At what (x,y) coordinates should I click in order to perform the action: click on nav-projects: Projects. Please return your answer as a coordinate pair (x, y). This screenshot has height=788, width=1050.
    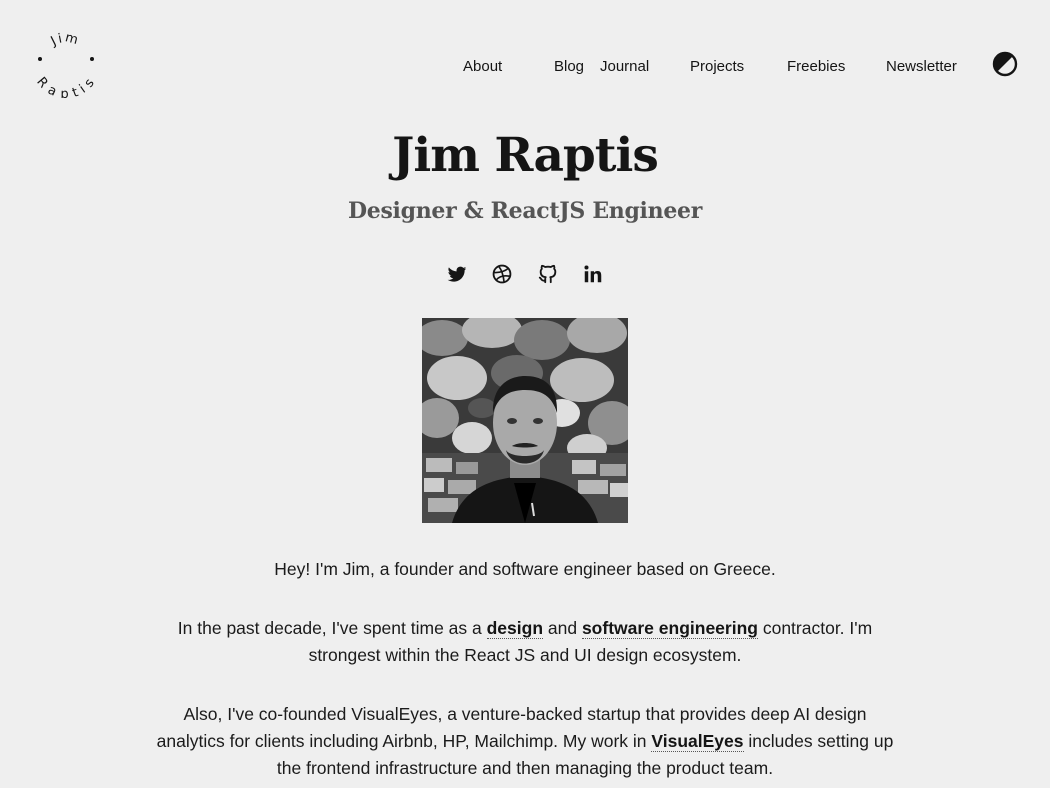
    Looking at the image, I should click on (717, 67).